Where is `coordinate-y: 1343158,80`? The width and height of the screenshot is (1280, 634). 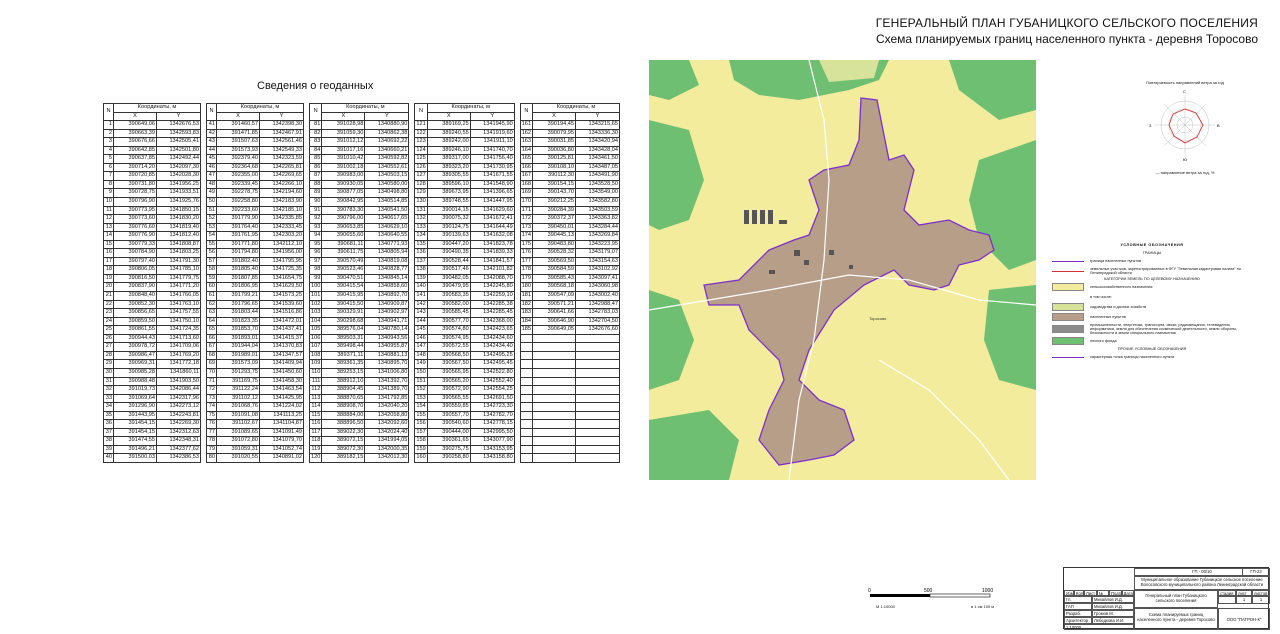 coordinate-y: 1343158,80 is located at coordinates (492, 458).